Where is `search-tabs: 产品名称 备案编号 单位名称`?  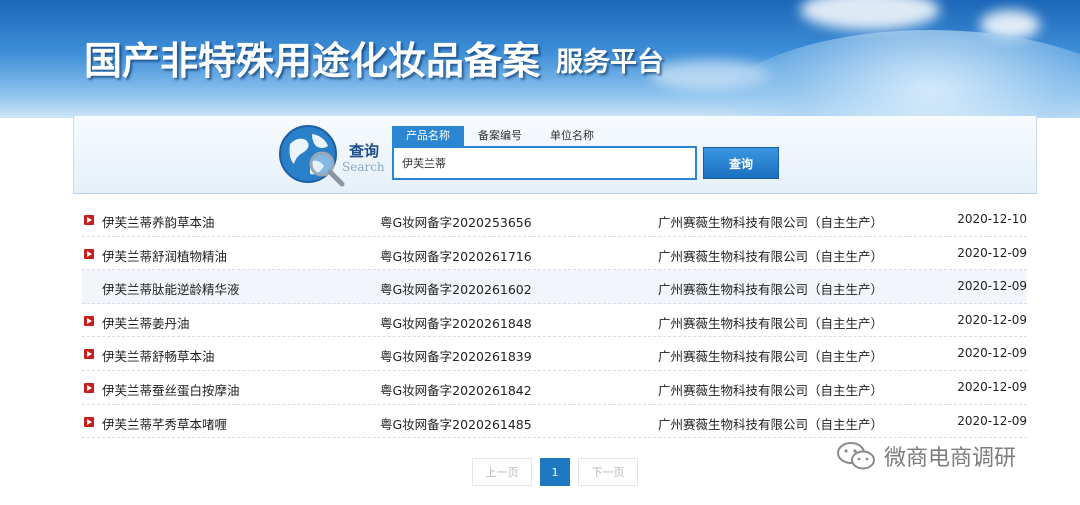
search-tabs: 产品名称 备案编号 单位名称 is located at coordinates (500, 136).